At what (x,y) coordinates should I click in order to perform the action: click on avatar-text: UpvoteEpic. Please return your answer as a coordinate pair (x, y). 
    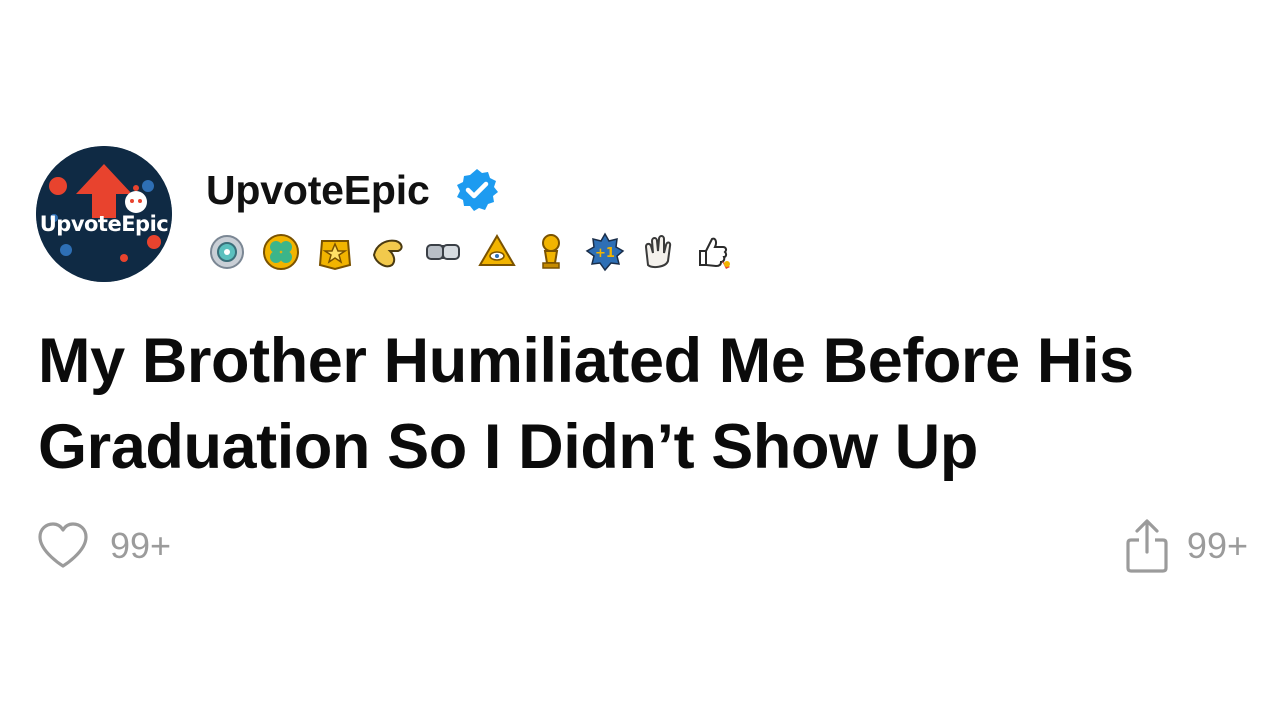
    Looking at the image, I should click on (104, 224).